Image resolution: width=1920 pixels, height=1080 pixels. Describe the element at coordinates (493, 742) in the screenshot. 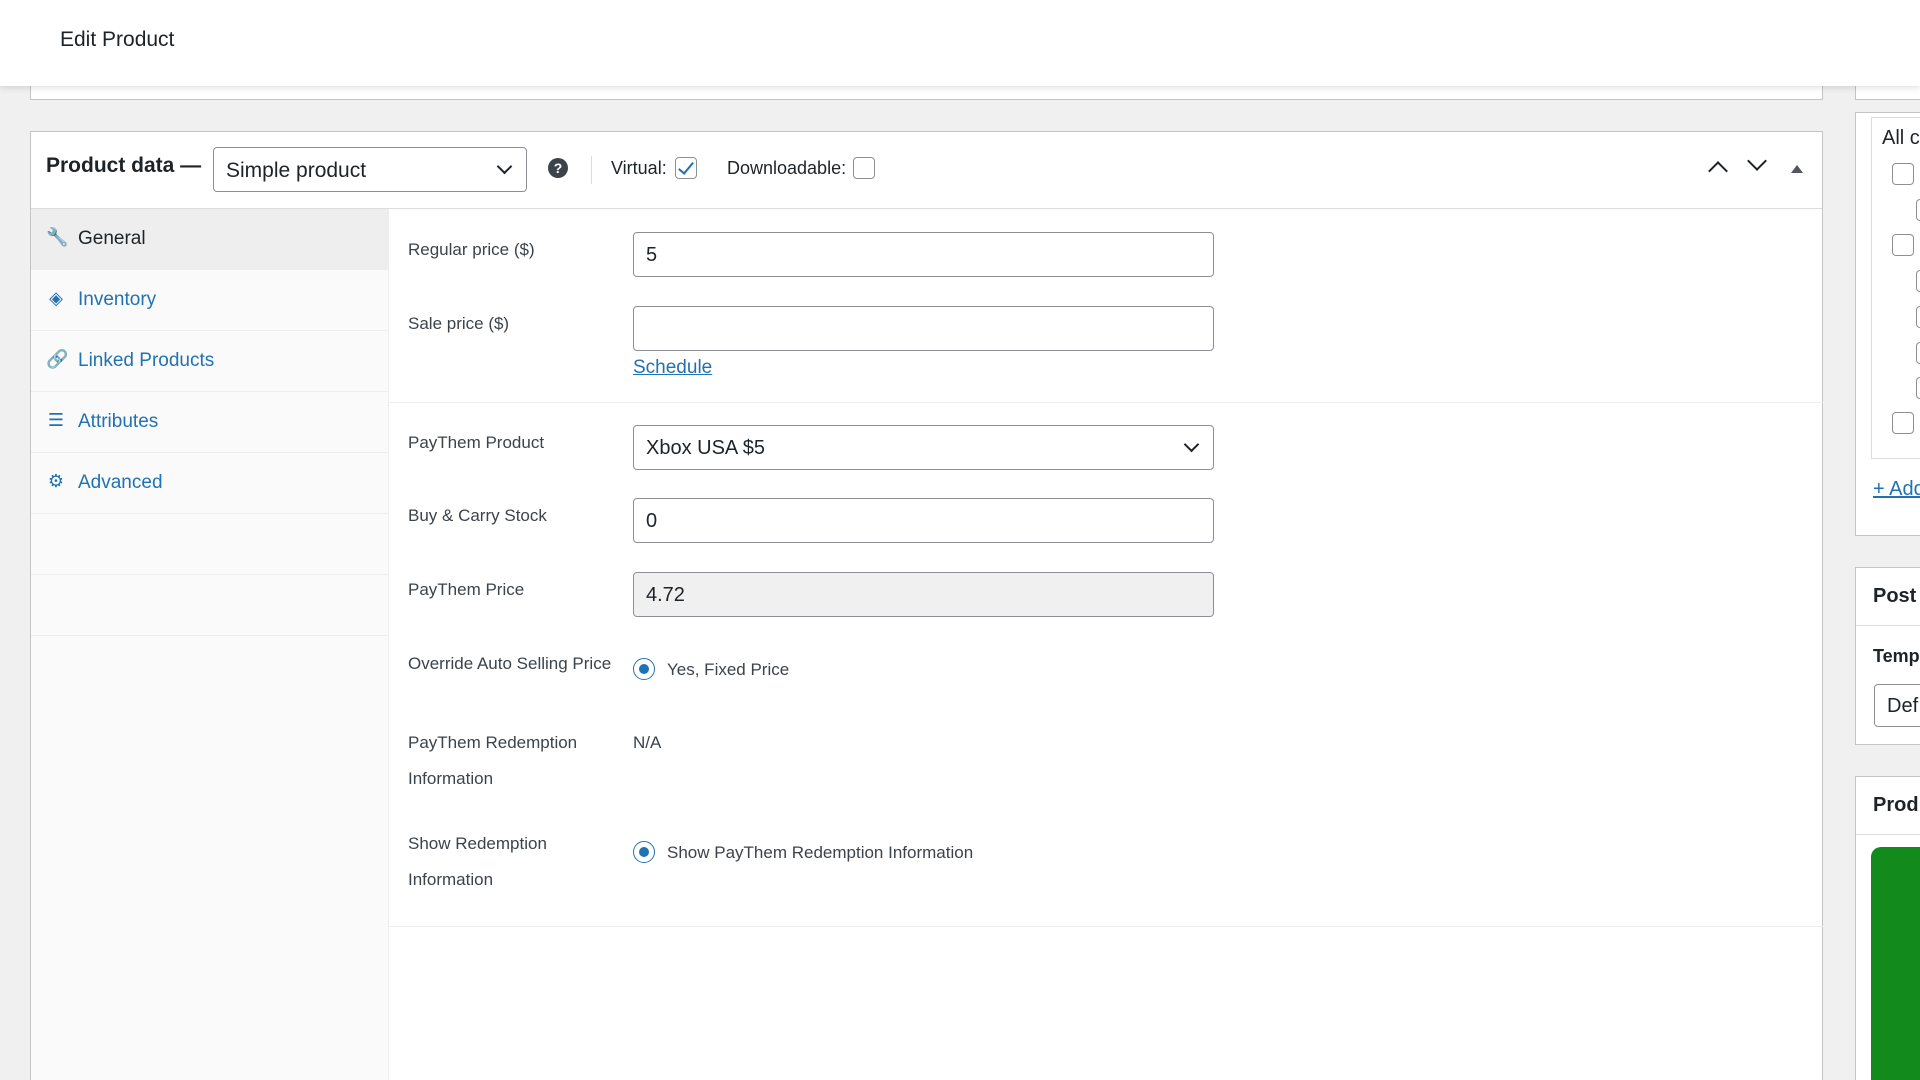

I see `redemption-info-label: PayThem Redemption` at that location.